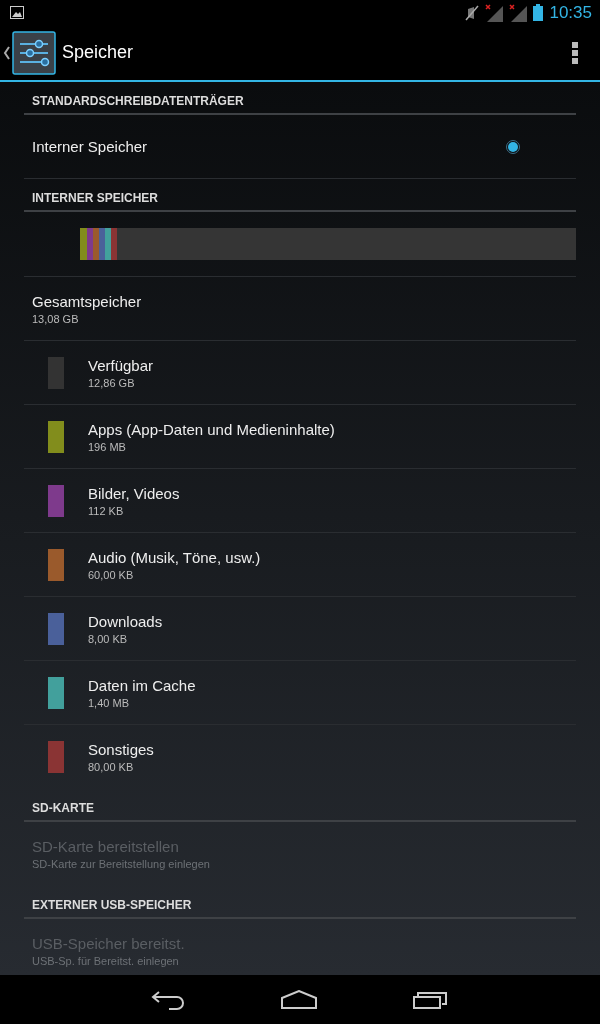 The image size is (600, 1024). What do you see at coordinates (121, 864) in the screenshot?
I see `item-summary: SD-Karte zur Bereitstellung einlegen` at bounding box center [121, 864].